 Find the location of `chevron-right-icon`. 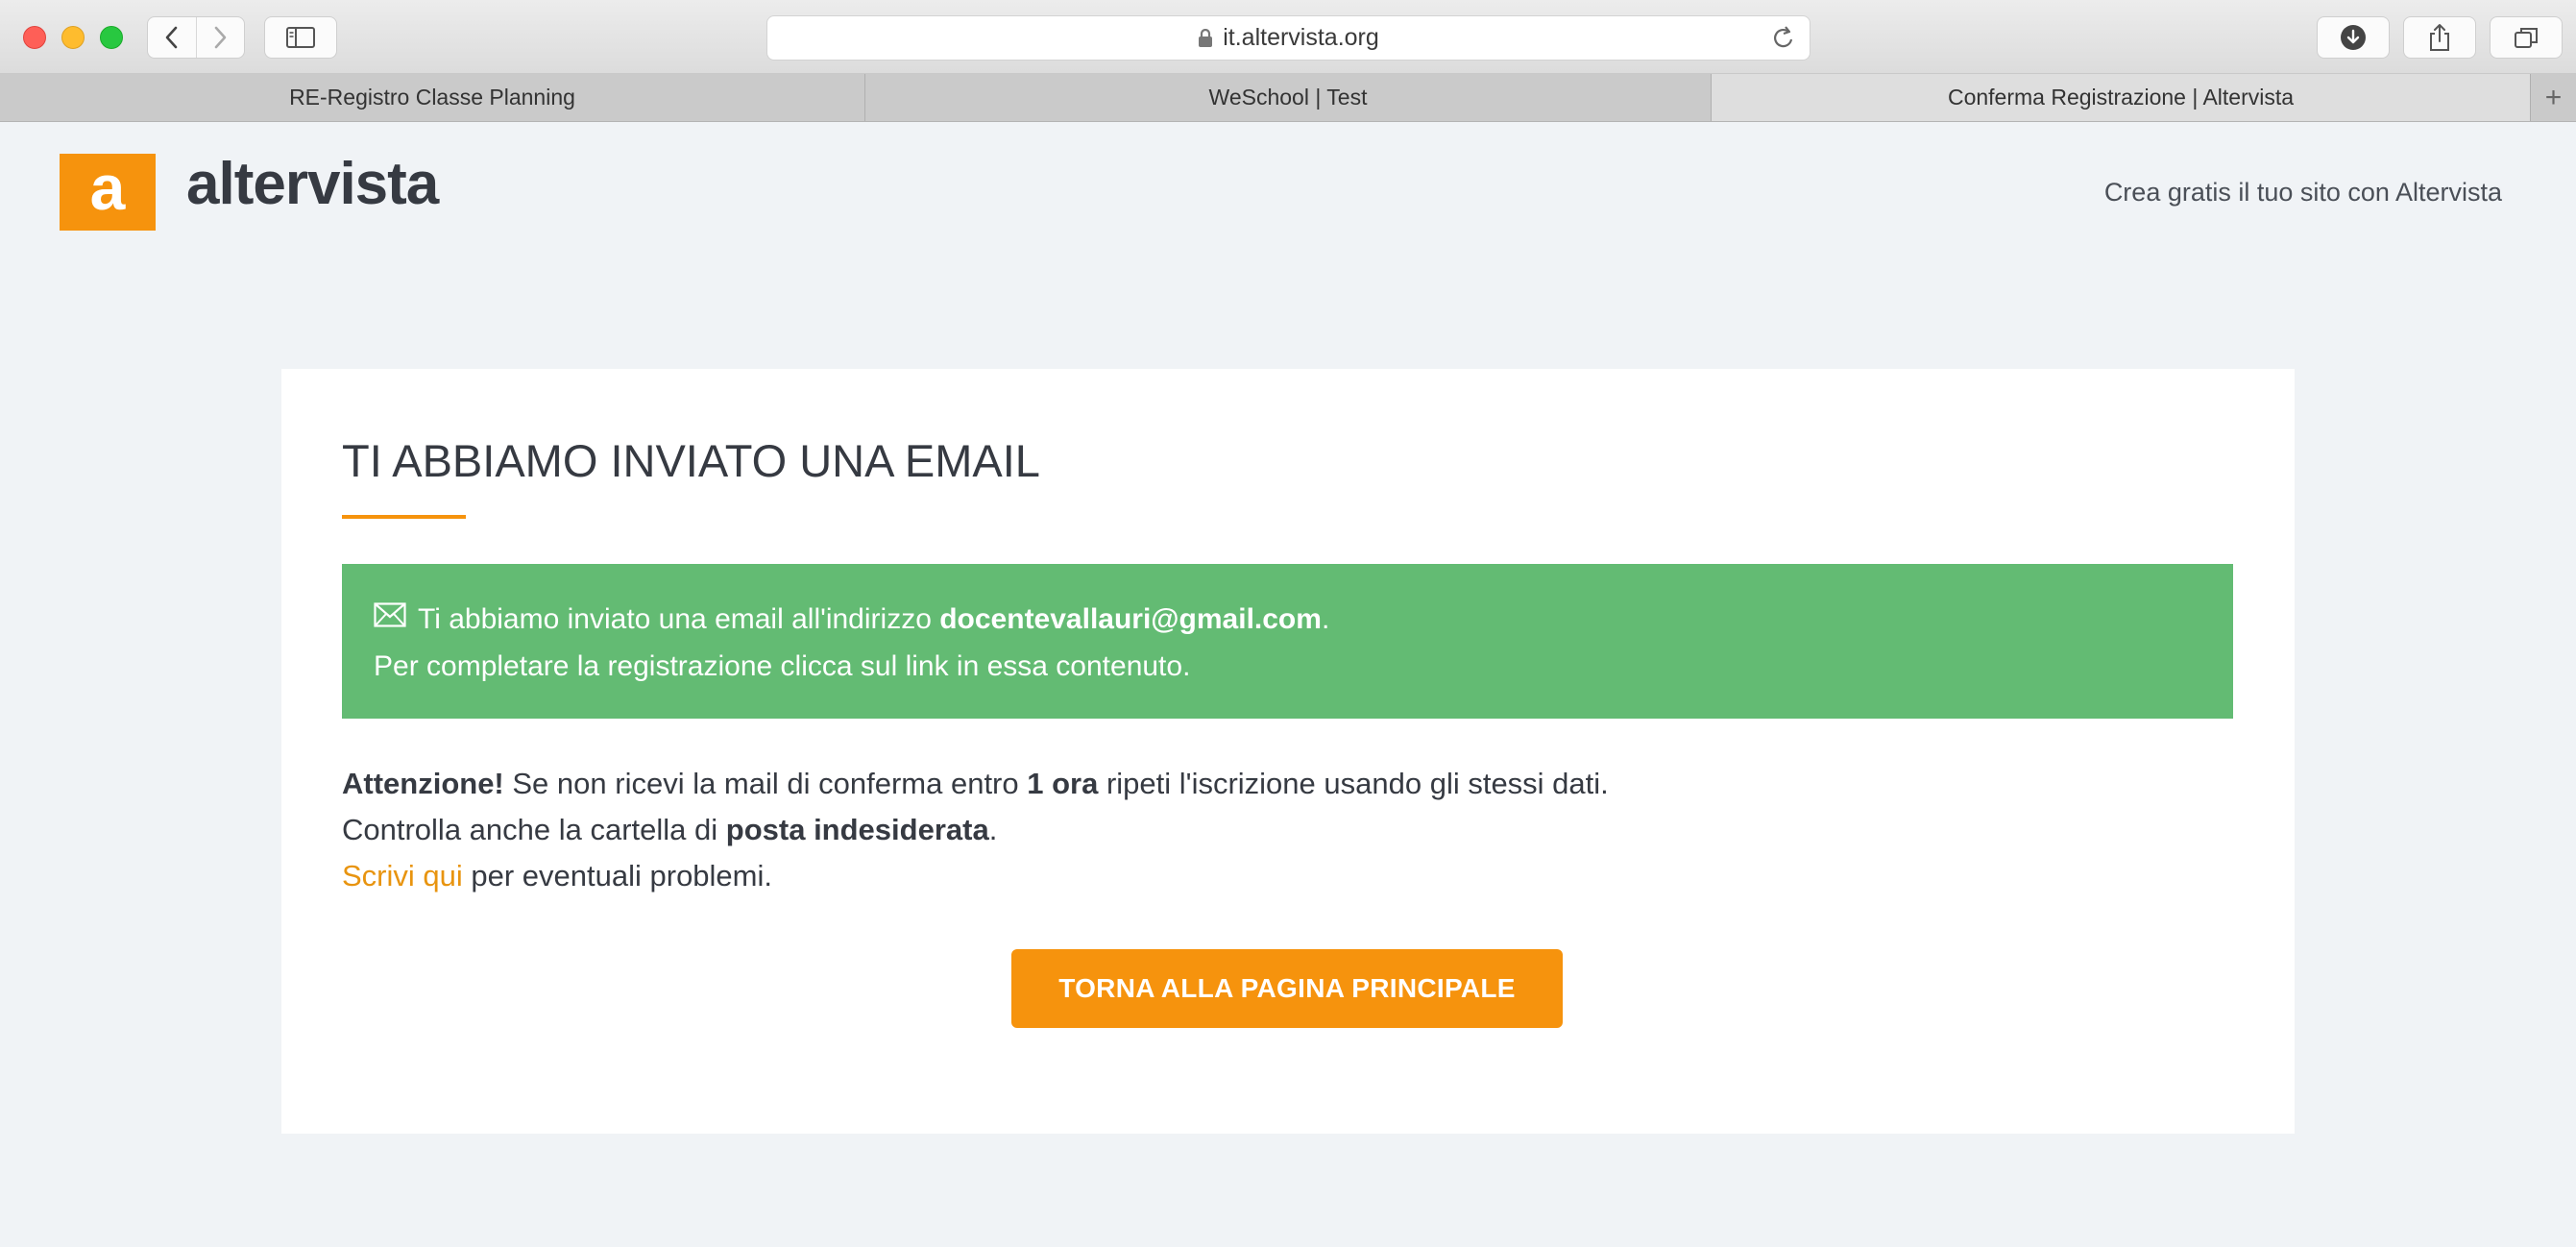

chevron-right-icon is located at coordinates (221, 37).